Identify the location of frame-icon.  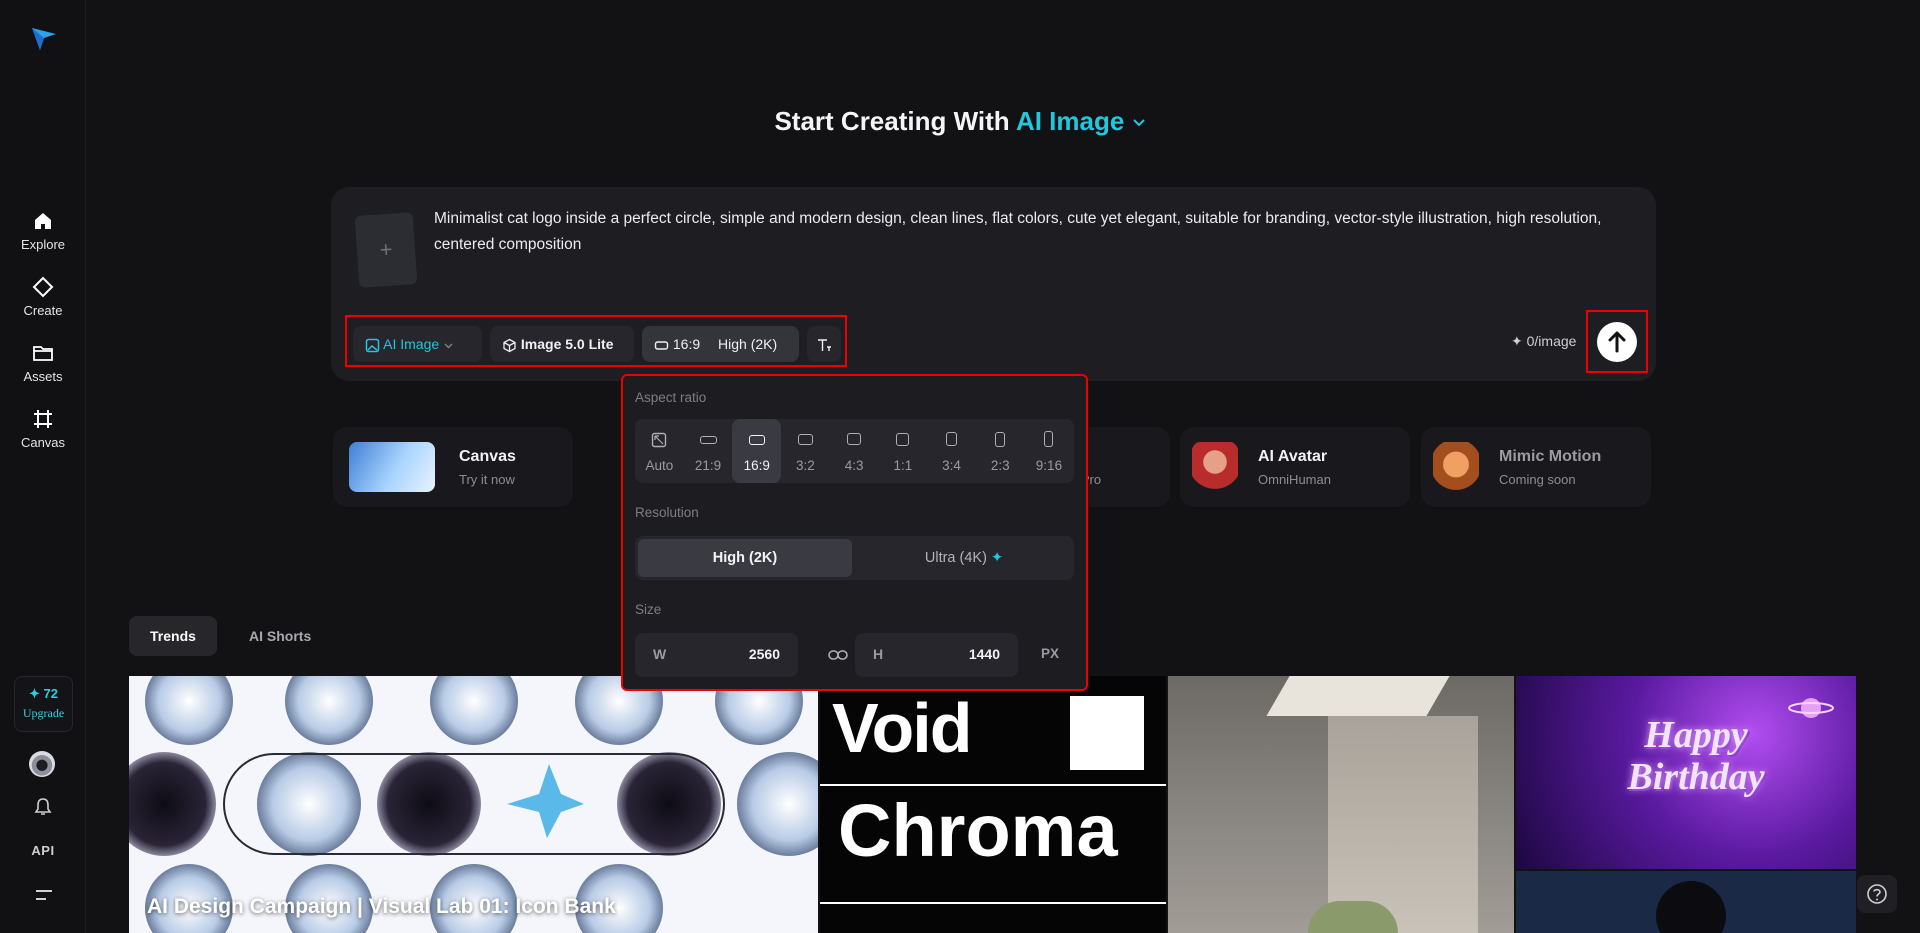
(43, 419).